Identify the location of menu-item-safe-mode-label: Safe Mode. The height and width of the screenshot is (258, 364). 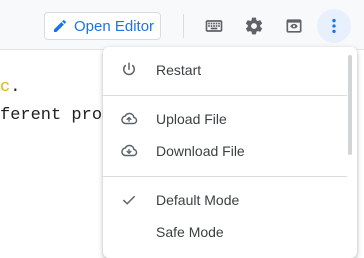
(190, 232).